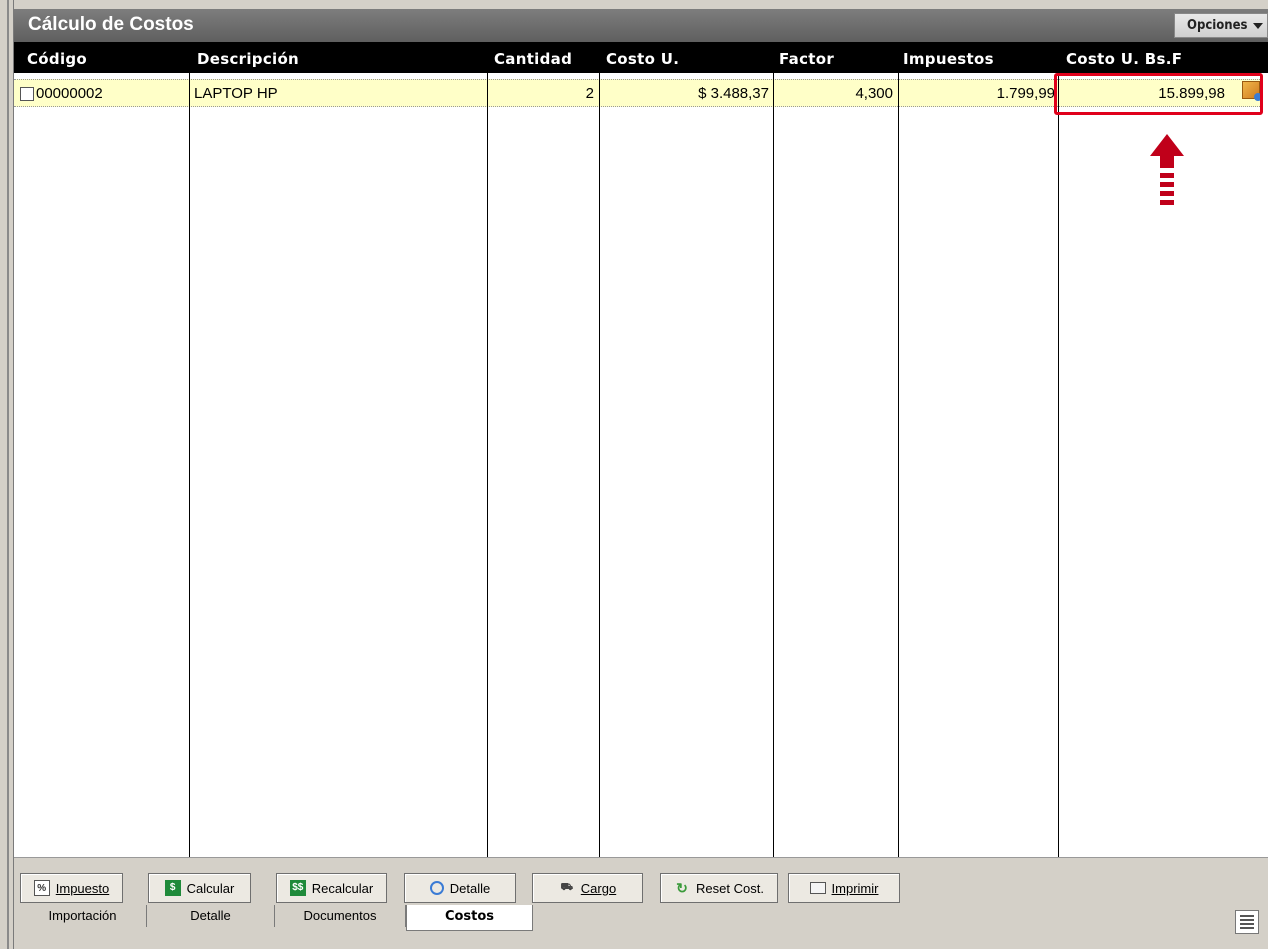  What do you see at coordinates (7, 474) in the screenshot?
I see `left-frame-strip` at bounding box center [7, 474].